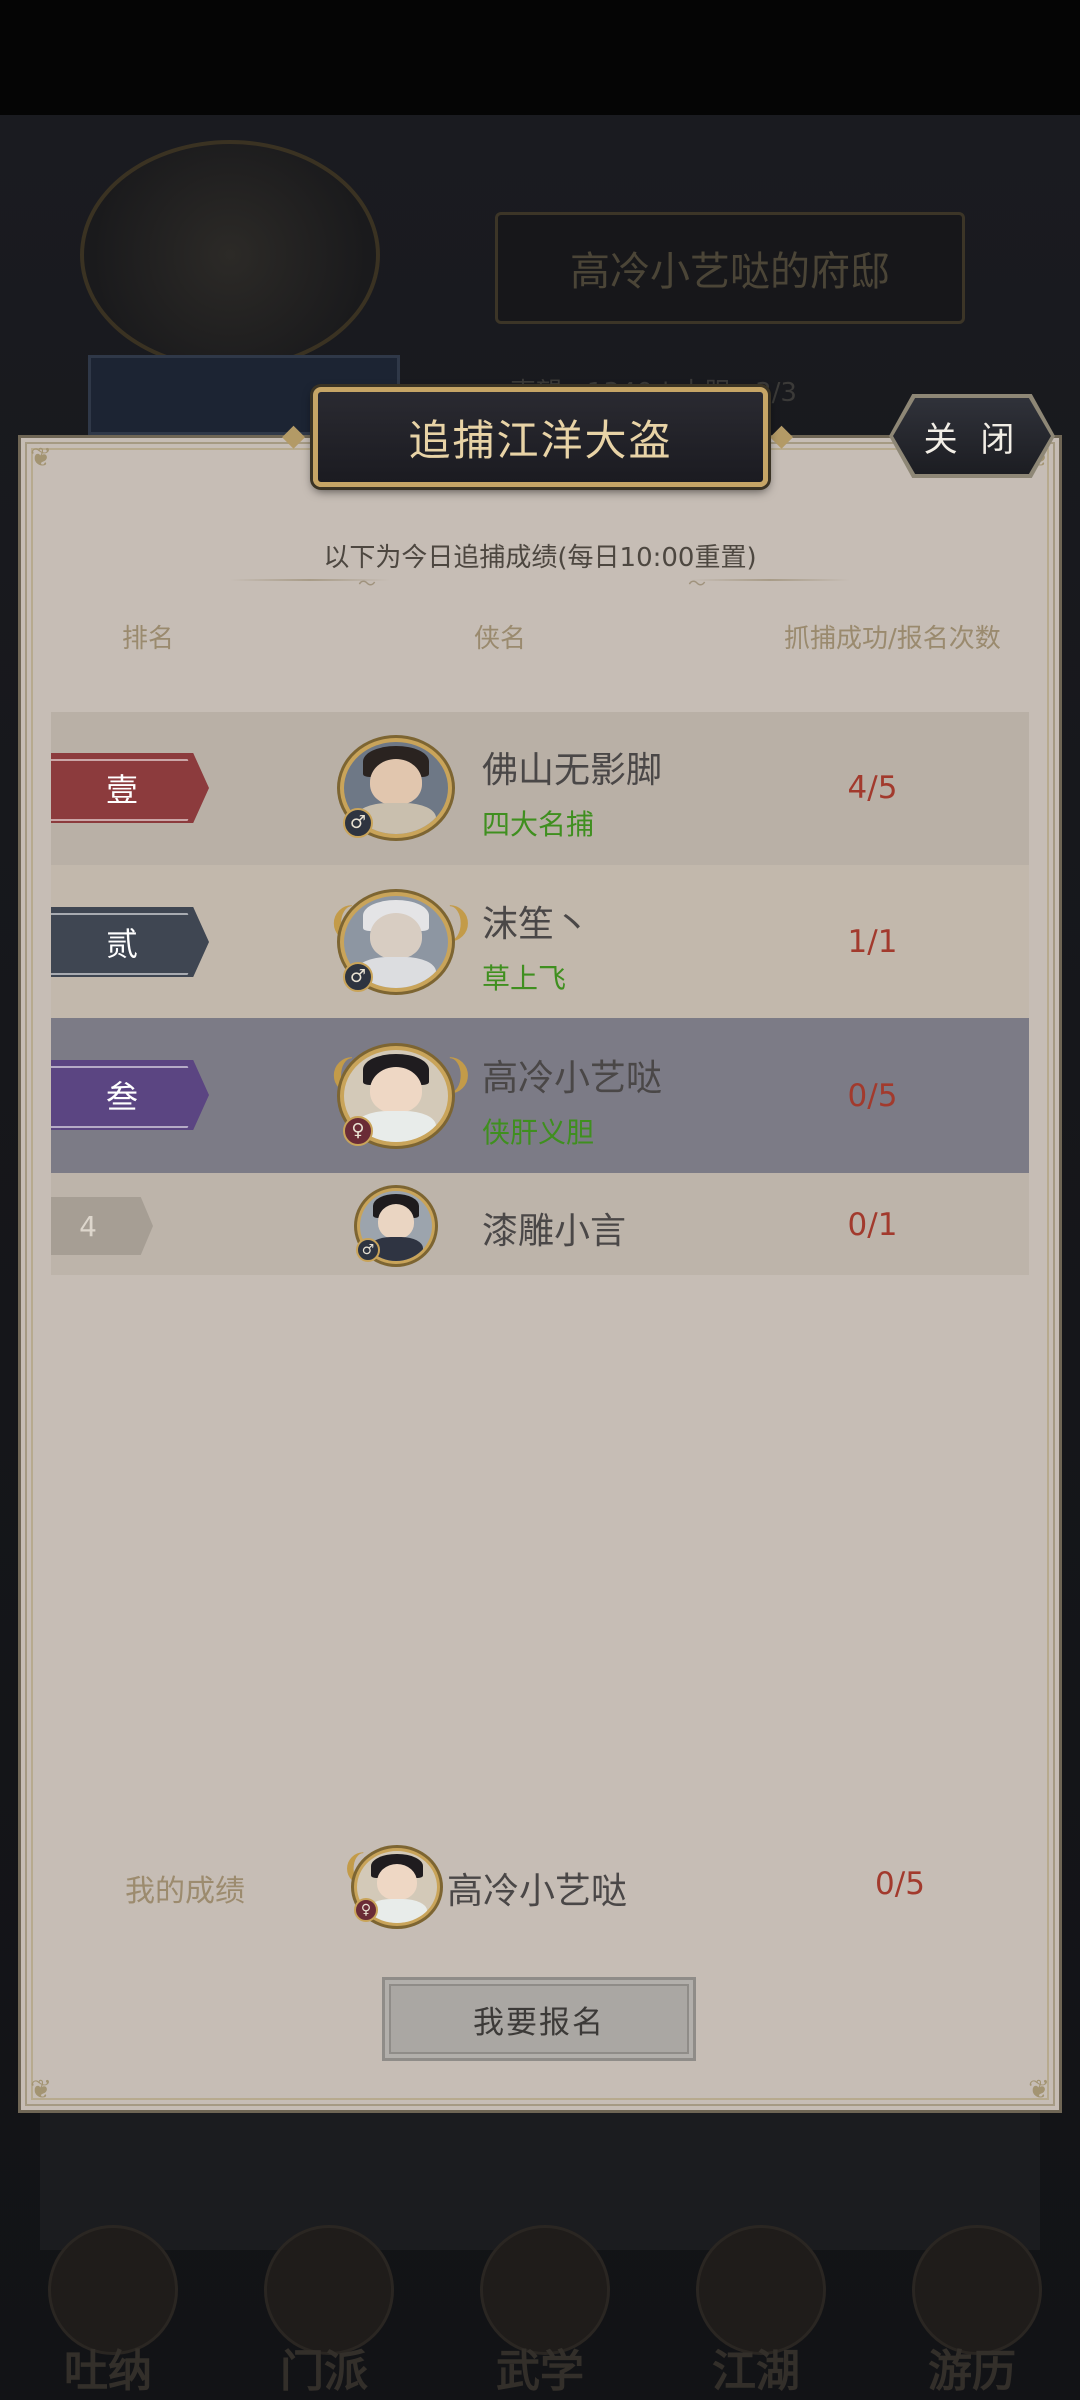  Describe the element at coordinates (972, 2371) in the screenshot. I see `nav-label: 游历` at that location.